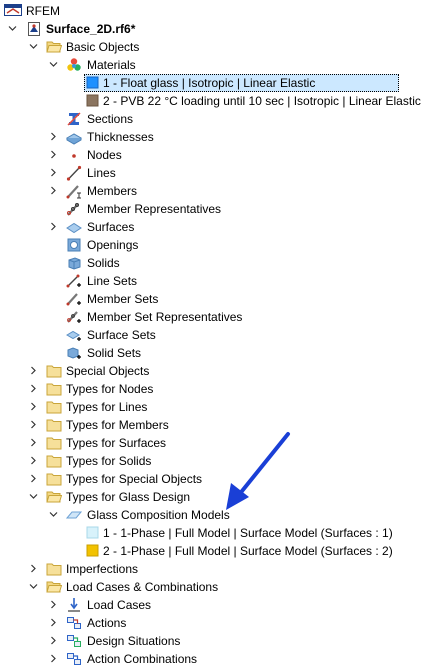 The width and height of the screenshot is (423, 668). I want to click on tree-node-solid-sets: Solid Sets, so click(211, 353).